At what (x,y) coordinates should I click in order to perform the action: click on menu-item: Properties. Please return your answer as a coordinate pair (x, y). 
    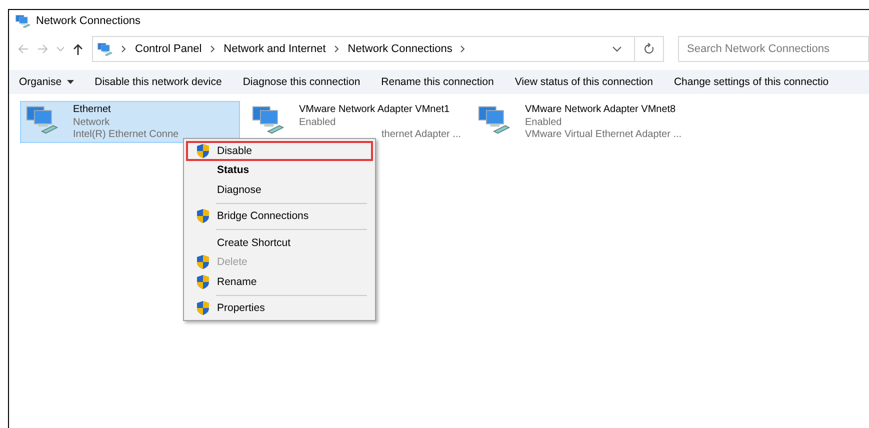
    Looking at the image, I should click on (279, 308).